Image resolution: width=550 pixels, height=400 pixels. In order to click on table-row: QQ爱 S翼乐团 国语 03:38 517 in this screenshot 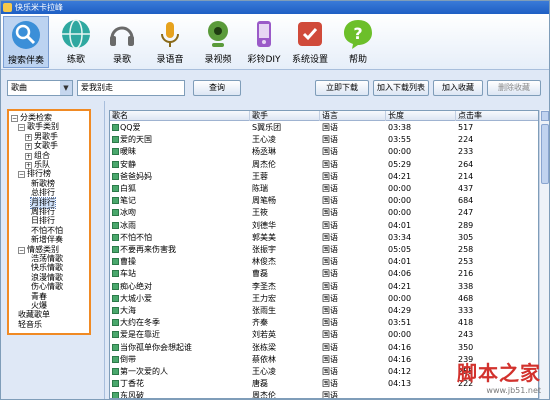, I will do `click(324, 127)`.